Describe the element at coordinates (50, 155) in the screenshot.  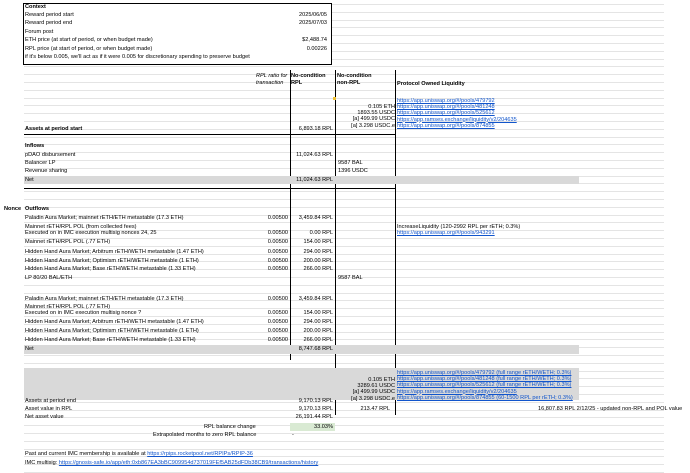
I see `inflow-label: pDAO disbursement` at that location.